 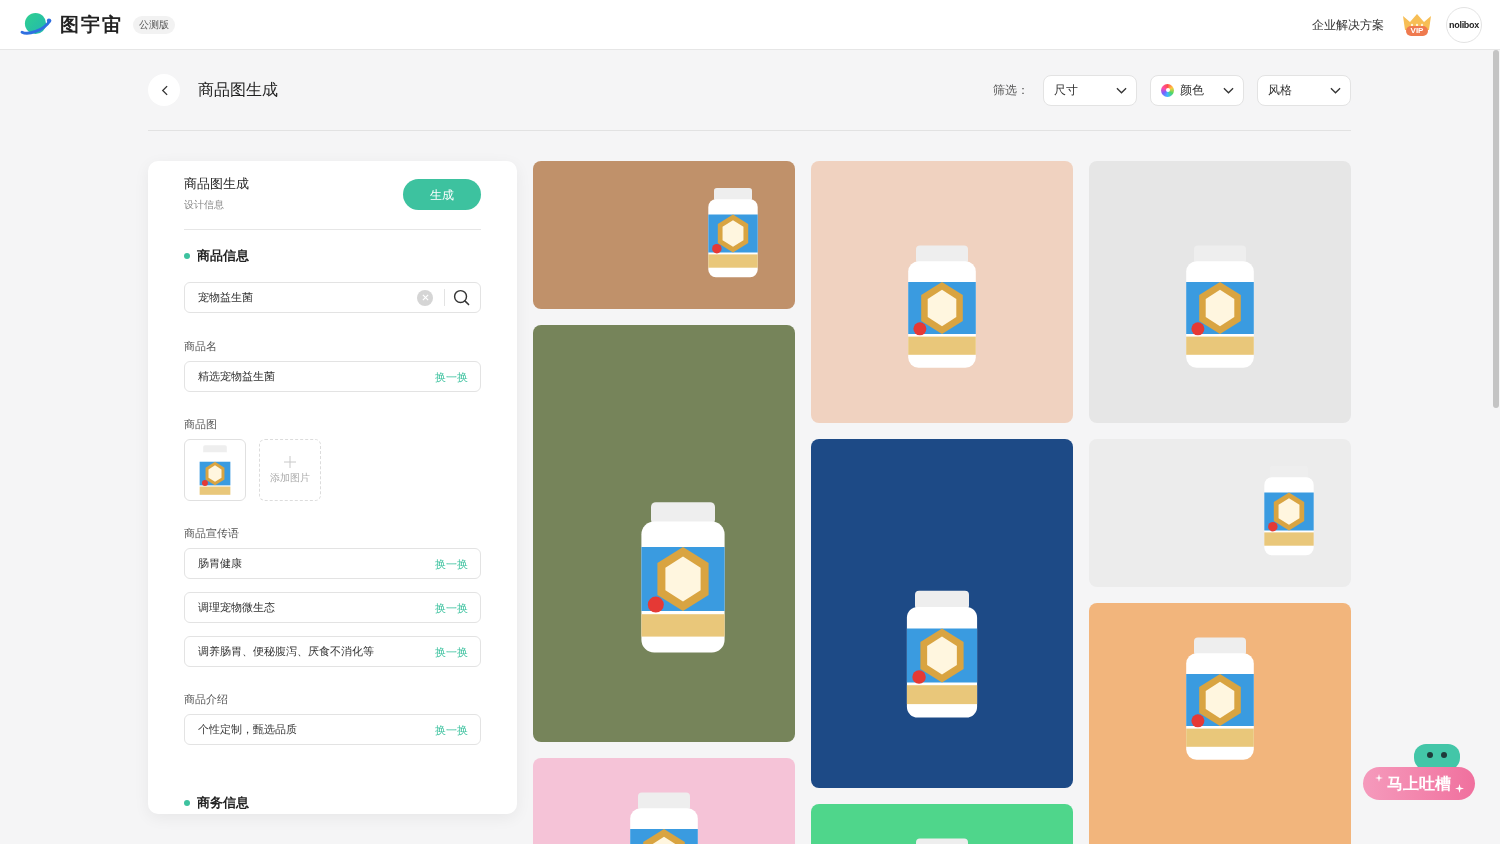 I want to click on scrollbar-thumb, so click(x=1496, y=229).